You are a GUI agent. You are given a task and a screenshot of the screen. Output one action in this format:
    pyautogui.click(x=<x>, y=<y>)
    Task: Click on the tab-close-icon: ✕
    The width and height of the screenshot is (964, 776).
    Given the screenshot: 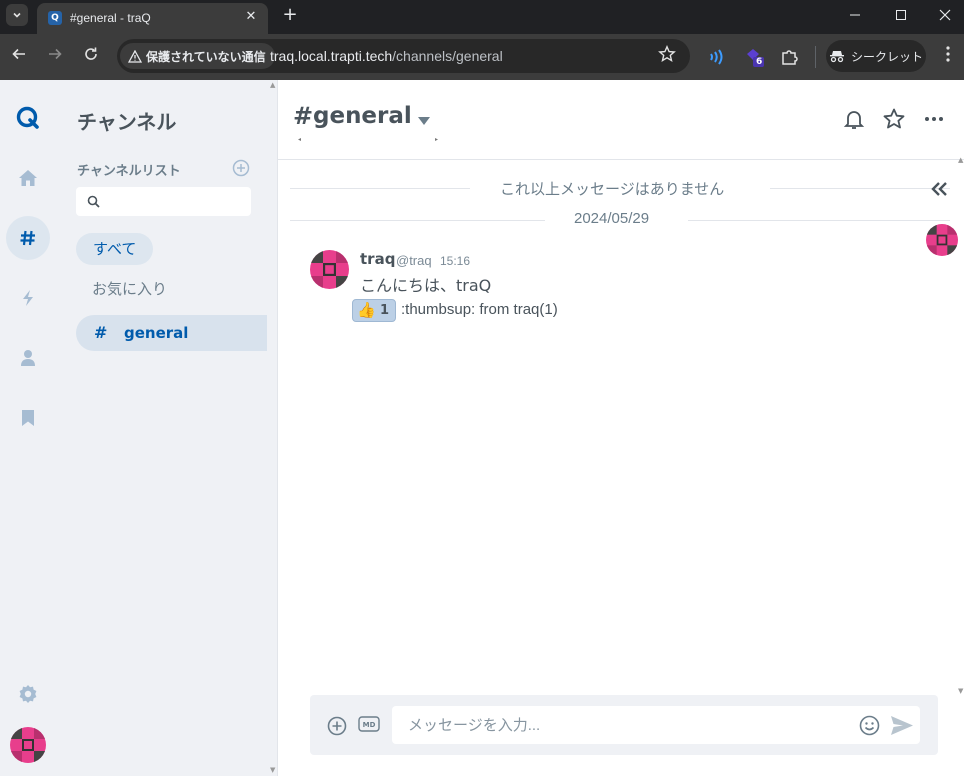 What is the action you would take?
    pyautogui.click(x=251, y=17)
    